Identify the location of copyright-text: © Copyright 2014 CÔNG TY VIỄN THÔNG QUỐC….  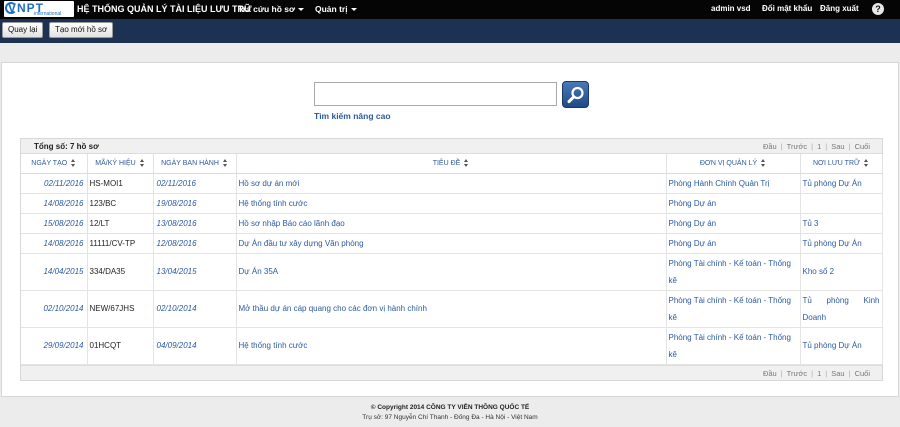
(450, 407).